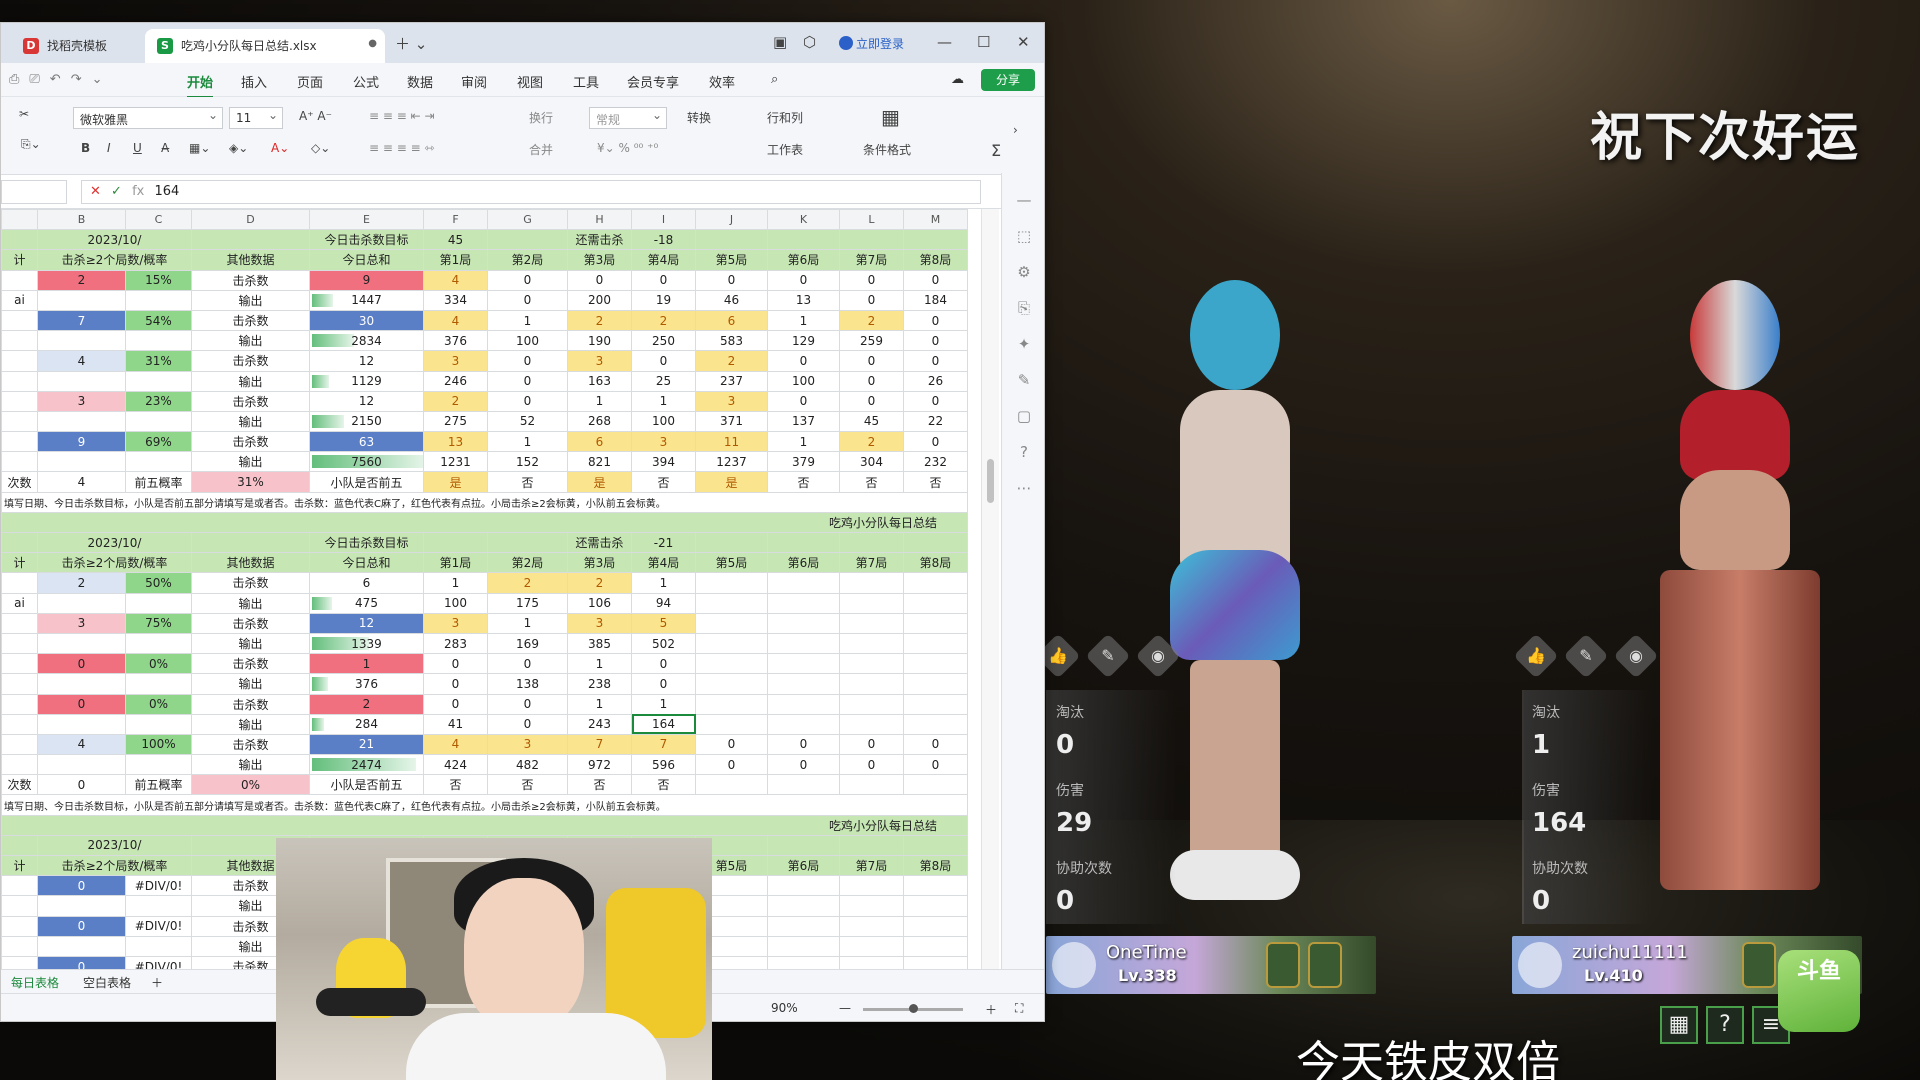 Image resolution: width=1920 pixels, height=1080 pixels. I want to click on italic-icon: I, so click(109, 148).